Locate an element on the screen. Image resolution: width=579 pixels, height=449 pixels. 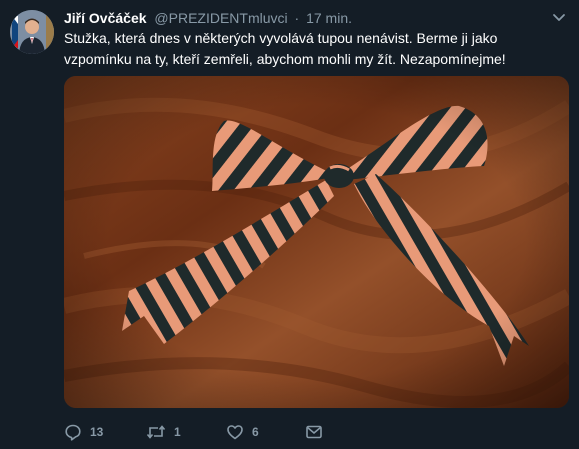
retweet-icon is located at coordinates (156, 432).